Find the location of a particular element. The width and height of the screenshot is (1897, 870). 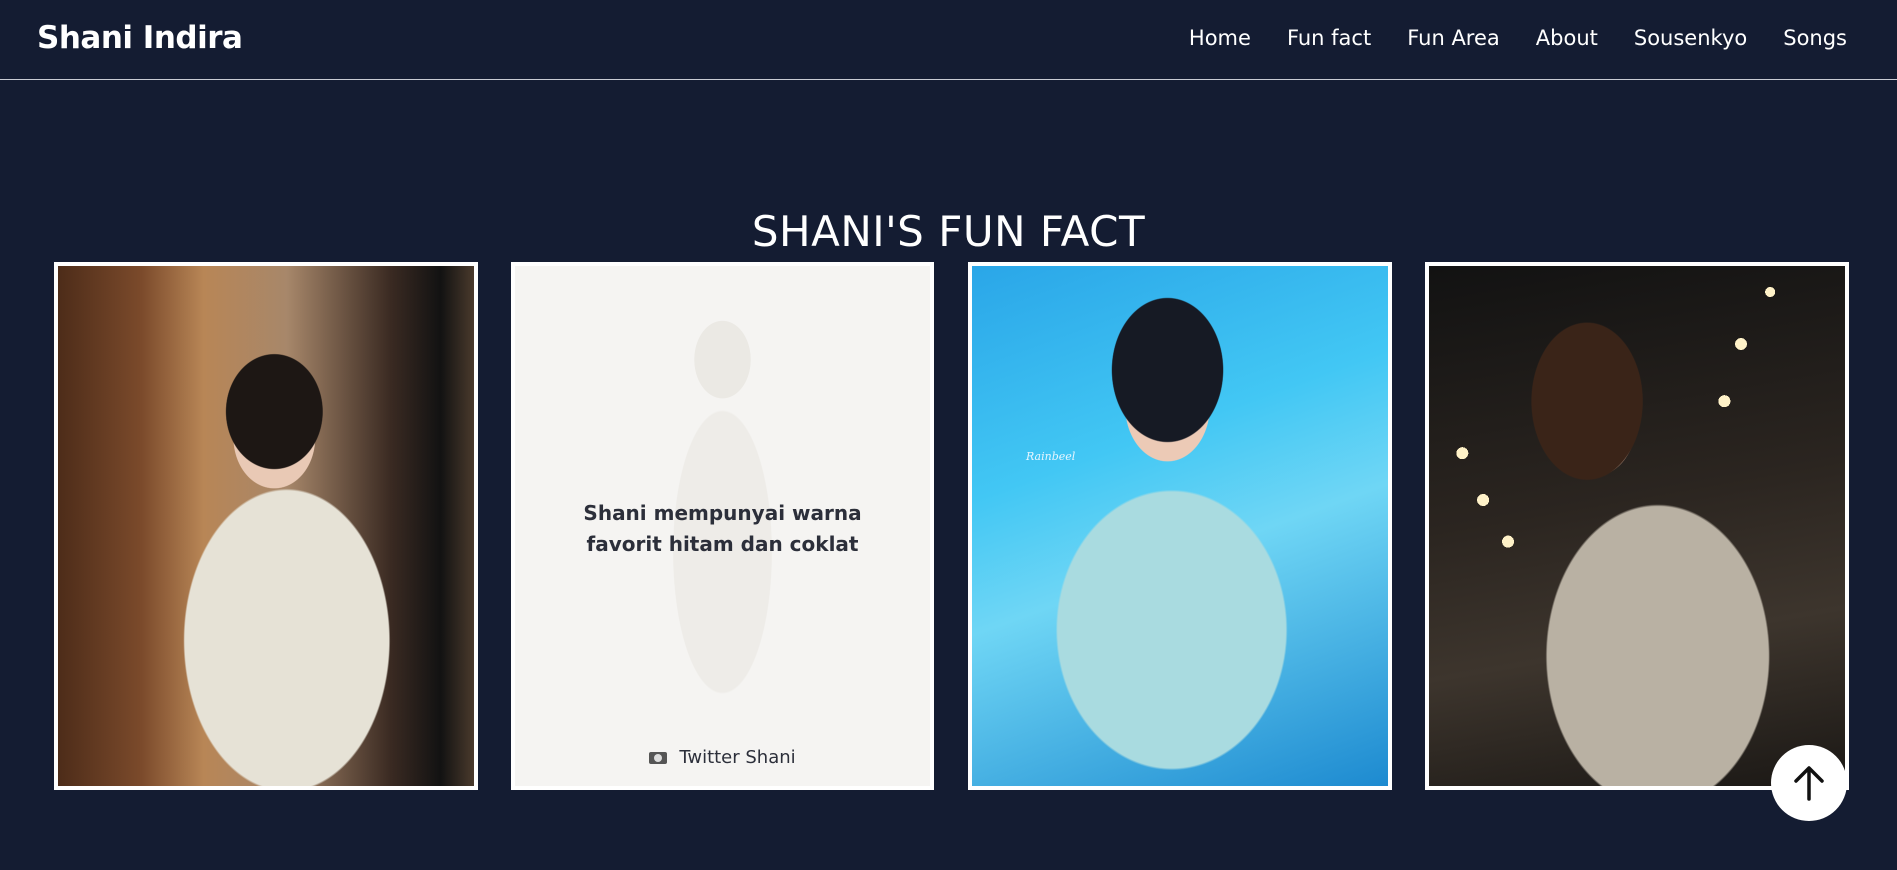

shani-photo-stage is located at coordinates (1180, 526).